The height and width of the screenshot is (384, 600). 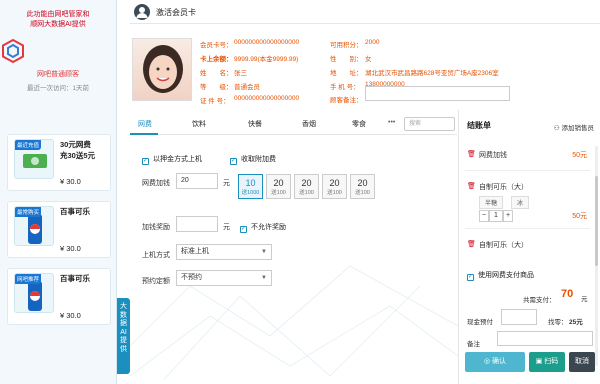 What do you see at coordinates (216, 73) in the screenshot?
I see `name-label: 姓 名：` at bounding box center [216, 73].